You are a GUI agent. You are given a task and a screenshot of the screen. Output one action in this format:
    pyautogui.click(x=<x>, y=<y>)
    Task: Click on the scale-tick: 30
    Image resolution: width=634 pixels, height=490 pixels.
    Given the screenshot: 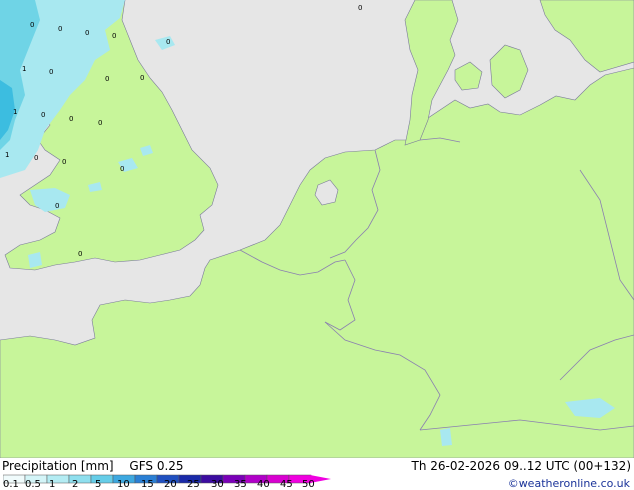 What is the action you would take?
    pyautogui.click(x=217, y=484)
    